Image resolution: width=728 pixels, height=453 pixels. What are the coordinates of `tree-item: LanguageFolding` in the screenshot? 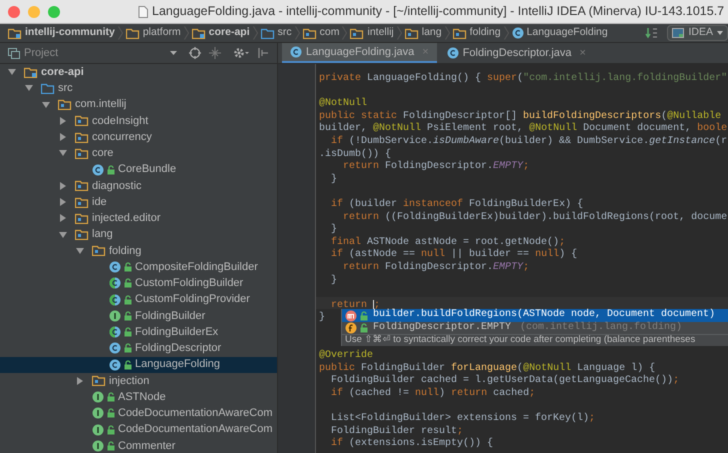 It's located at (138, 364).